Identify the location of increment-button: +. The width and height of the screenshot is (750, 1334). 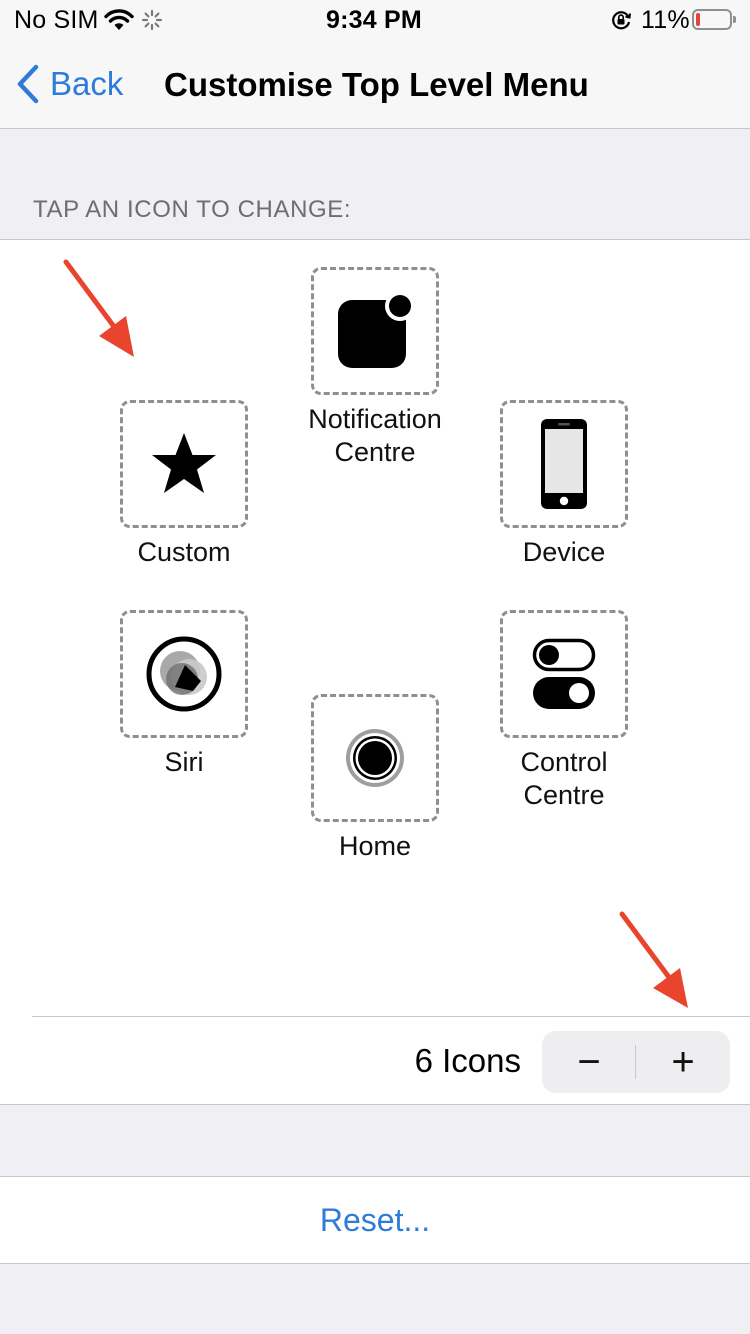
(683, 1062).